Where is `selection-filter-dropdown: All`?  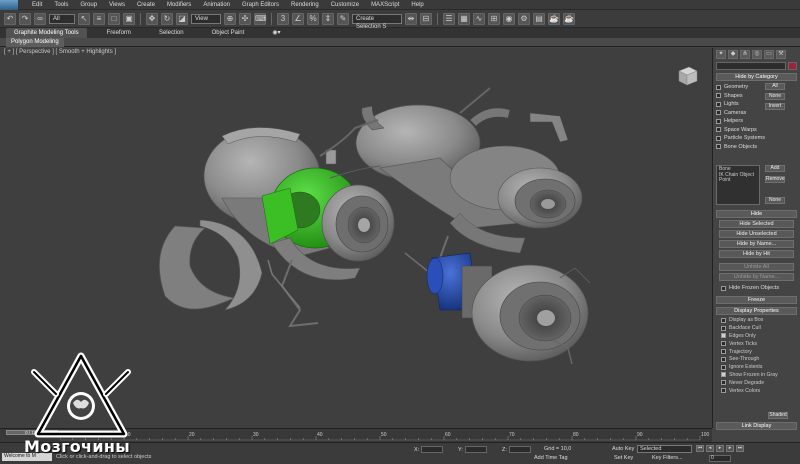
selection-filter-dropdown: All is located at coordinates (62, 18).